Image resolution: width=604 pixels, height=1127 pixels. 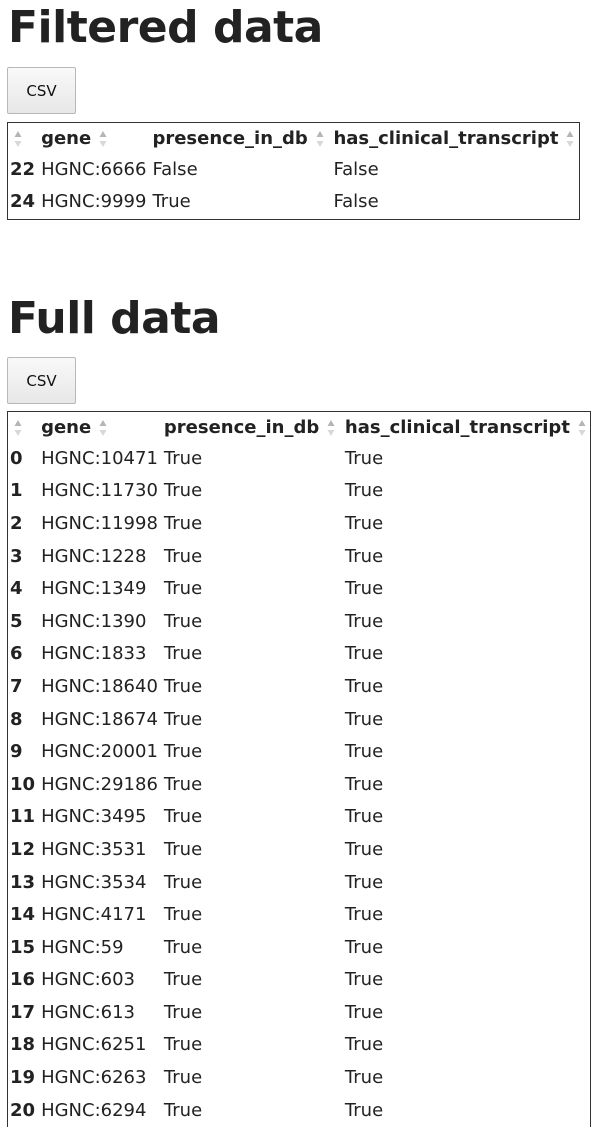 I want to click on row-index-cell: 8, so click(x=16, y=719).